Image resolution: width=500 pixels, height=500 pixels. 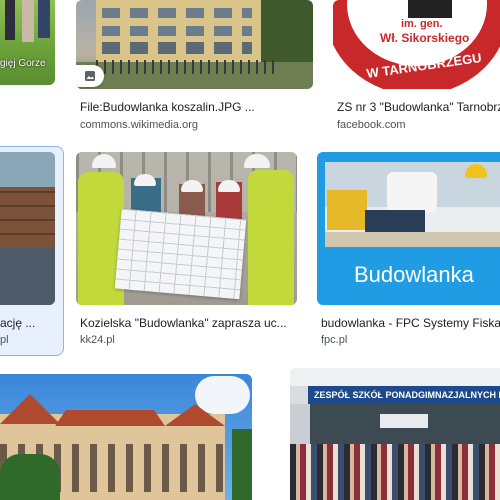 I want to click on result-thumbnail-0: gięj Gorze, so click(x=27, y=42).